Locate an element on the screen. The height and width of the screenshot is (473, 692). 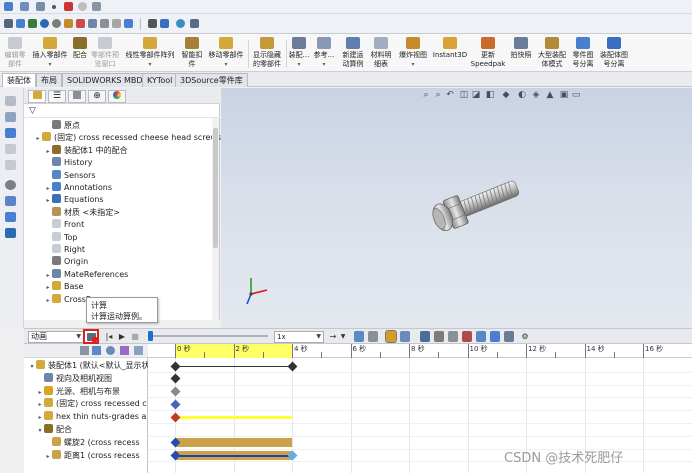
rotate-icon is located at coordinates (32, 23).